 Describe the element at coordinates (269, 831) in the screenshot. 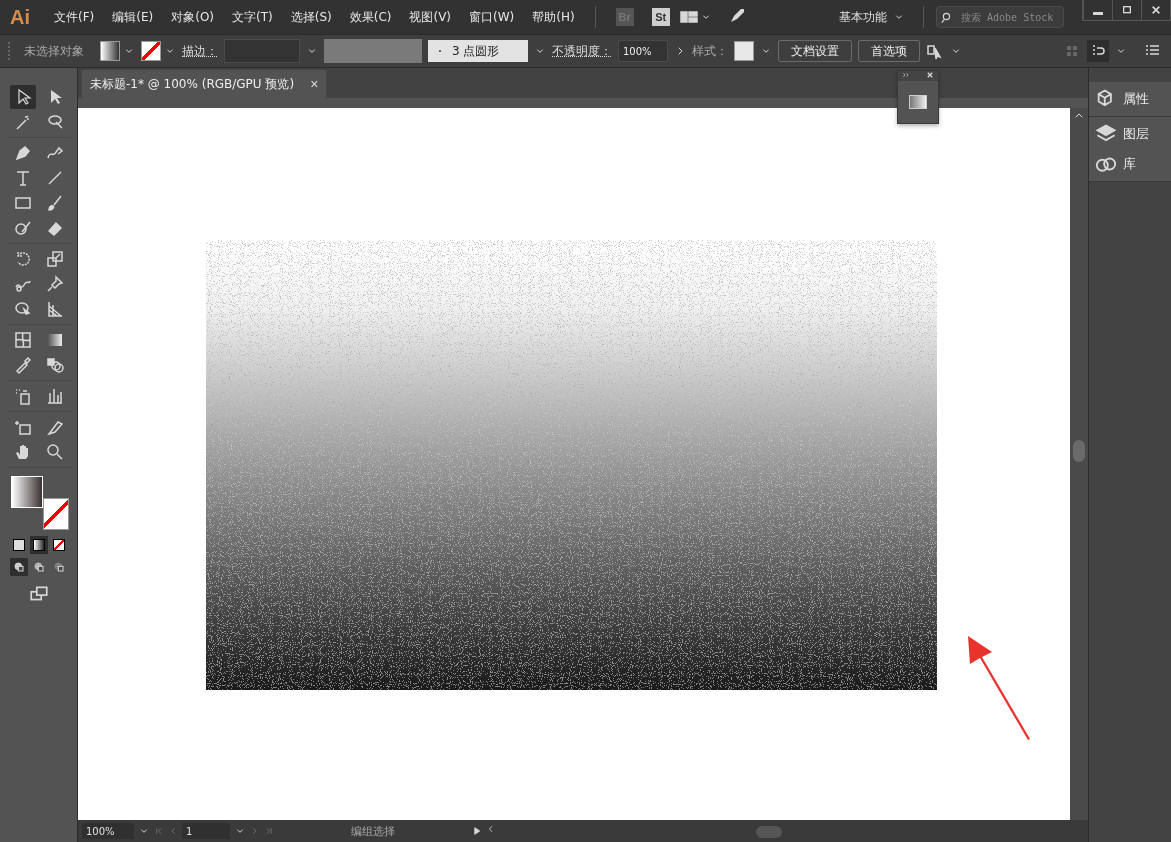

I see `last-page-icon` at that location.